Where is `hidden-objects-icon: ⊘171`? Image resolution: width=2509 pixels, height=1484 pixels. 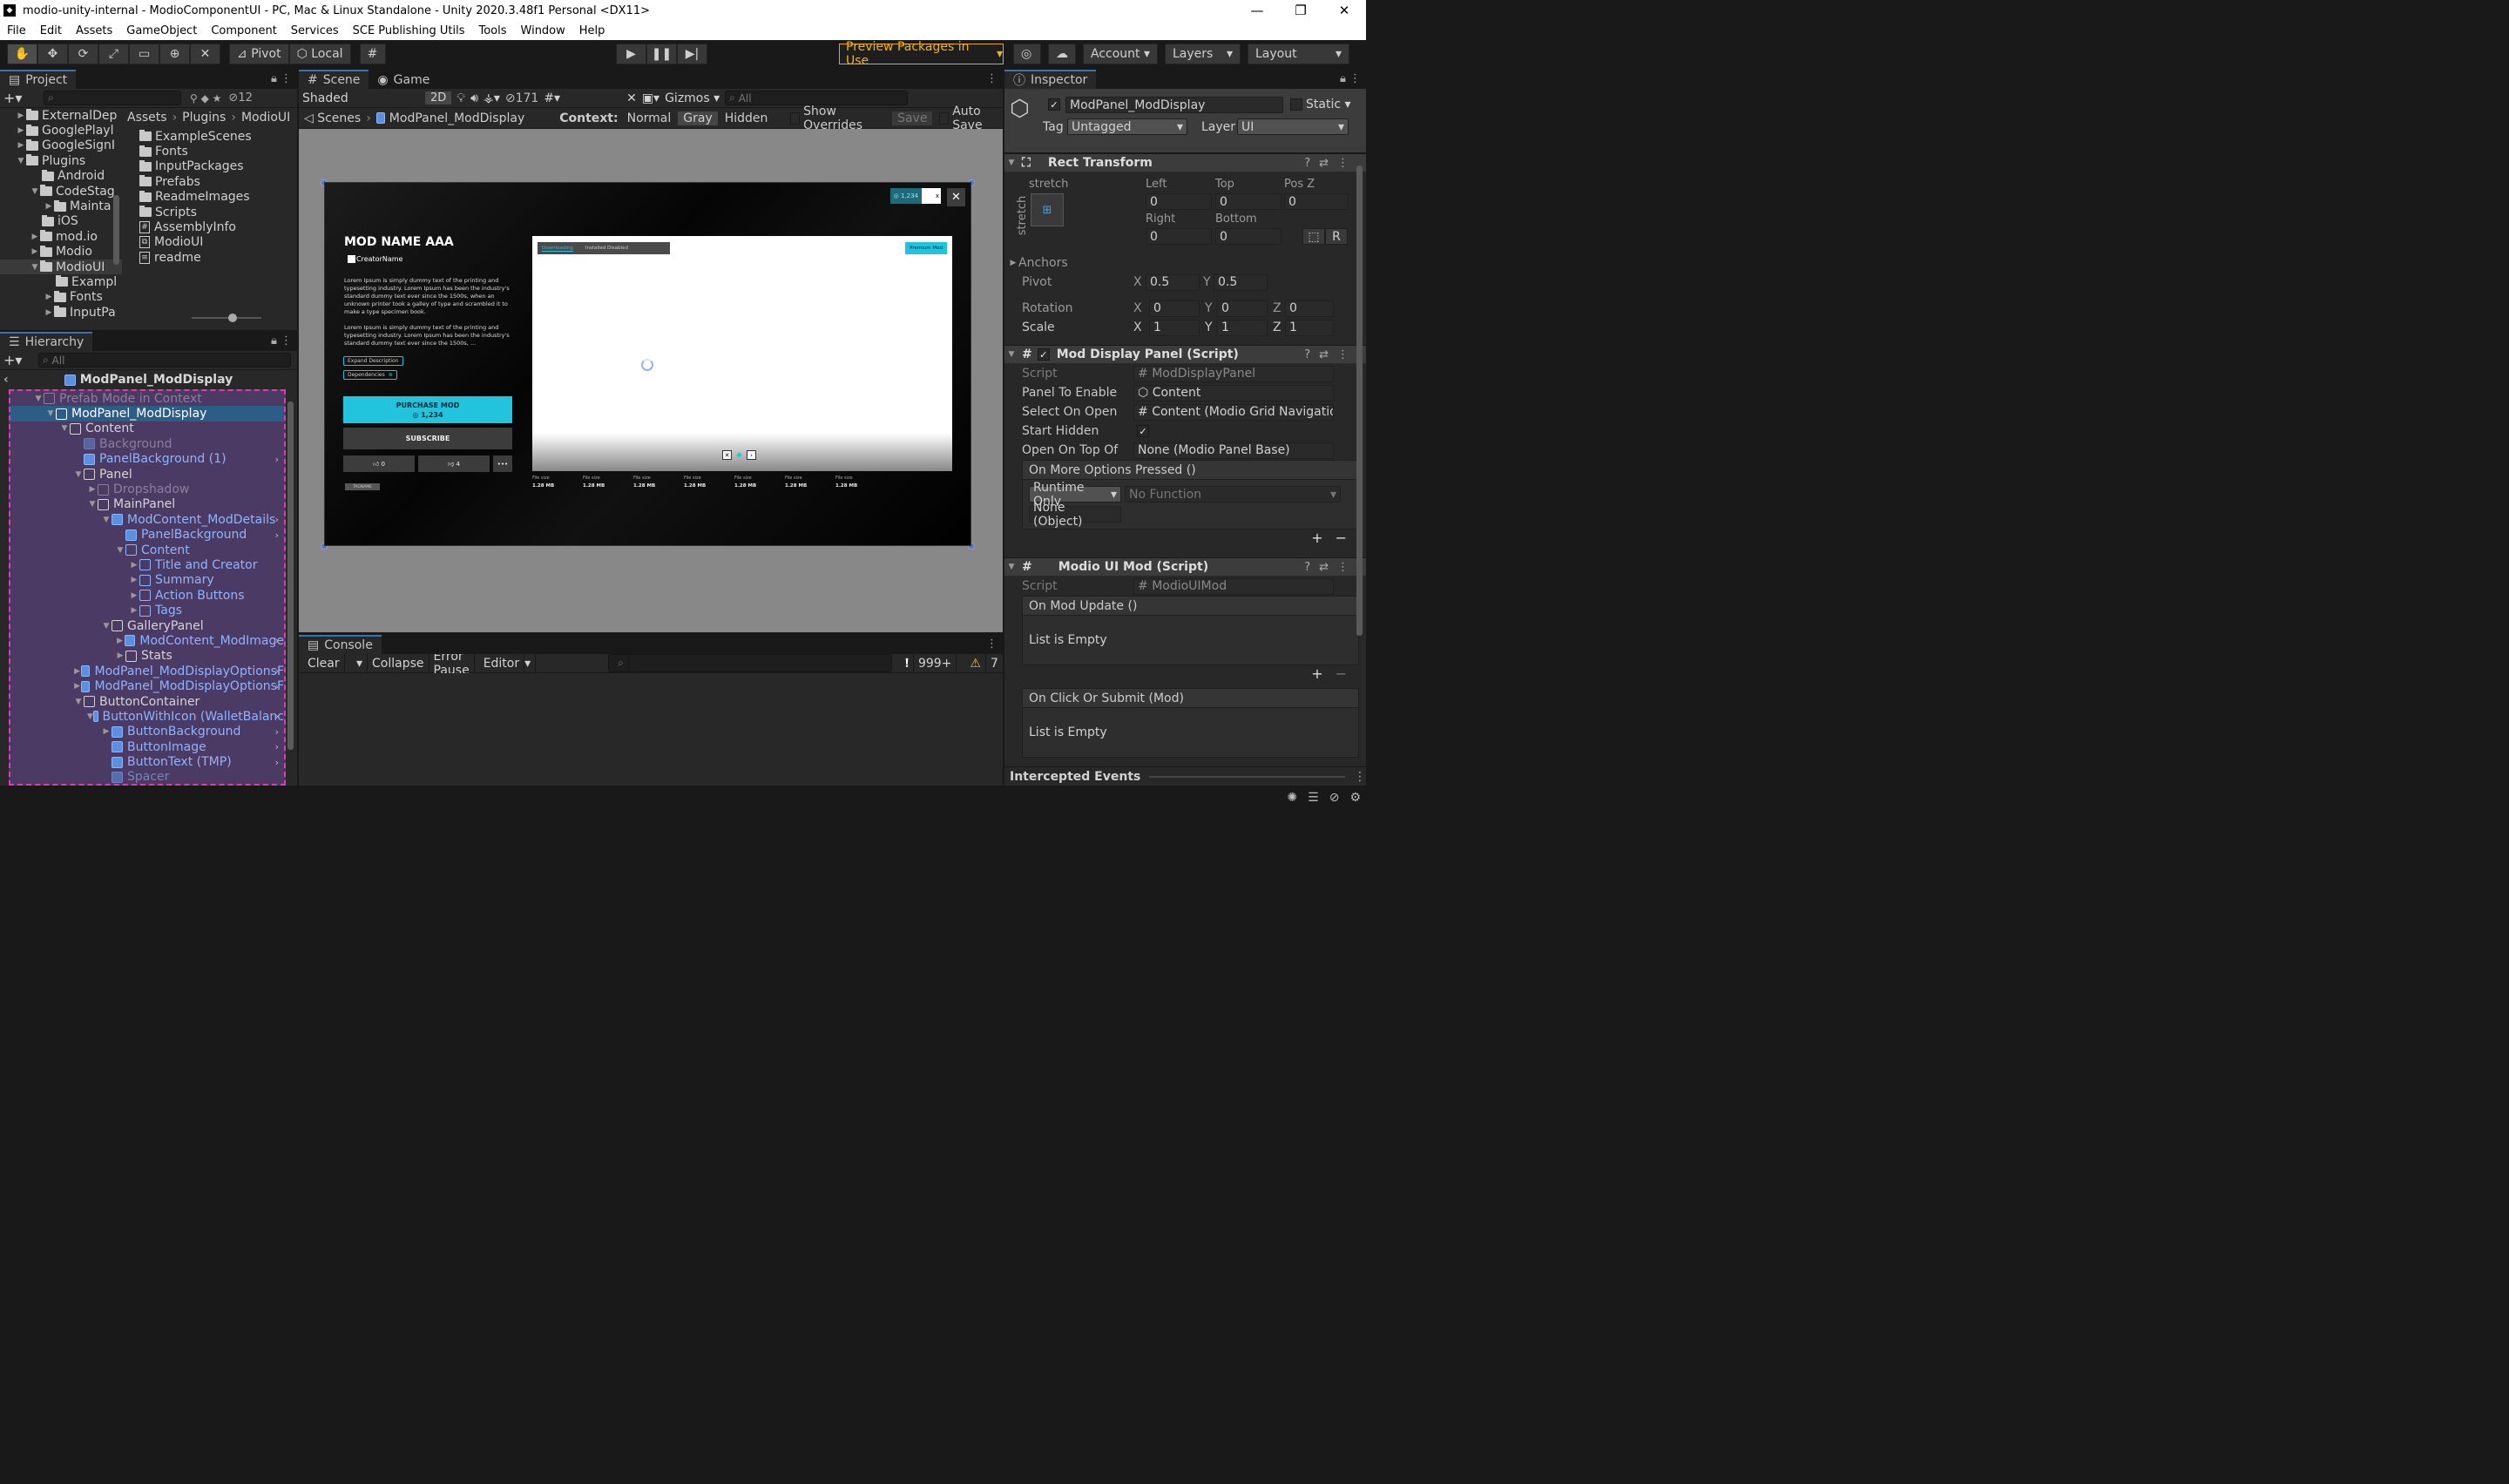 hidden-objects-icon: ⊘171 is located at coordinates (521, 98).